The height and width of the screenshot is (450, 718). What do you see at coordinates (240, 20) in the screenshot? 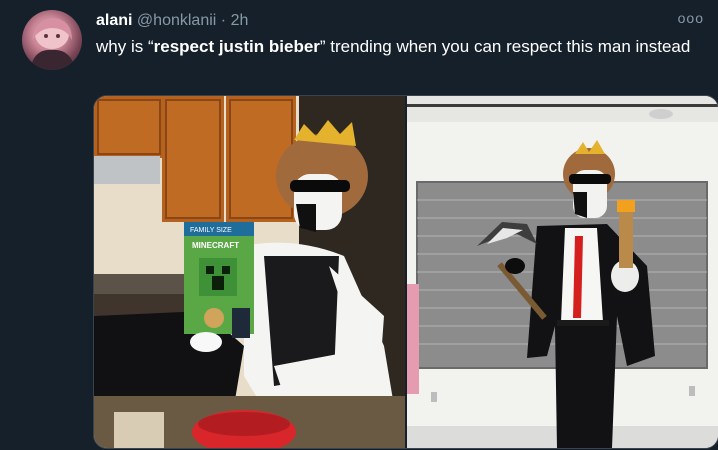
I see `timestamp: 2h` at bounding box center [240, 20].